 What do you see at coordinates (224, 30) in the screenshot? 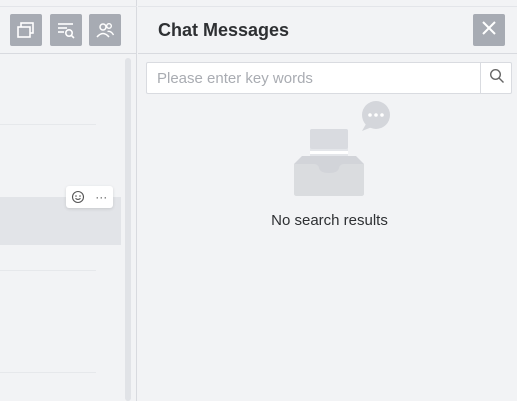
I see `panel-title: Chat Messages` at bounding box center [224, 30].